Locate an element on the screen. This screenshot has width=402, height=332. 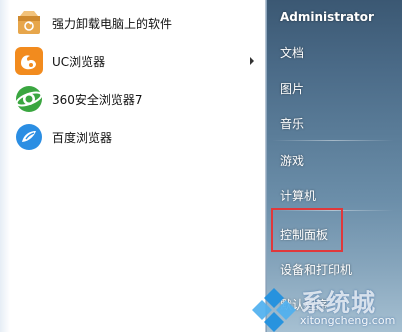
music-link: 音乐 is located at coordinates (292, 123).